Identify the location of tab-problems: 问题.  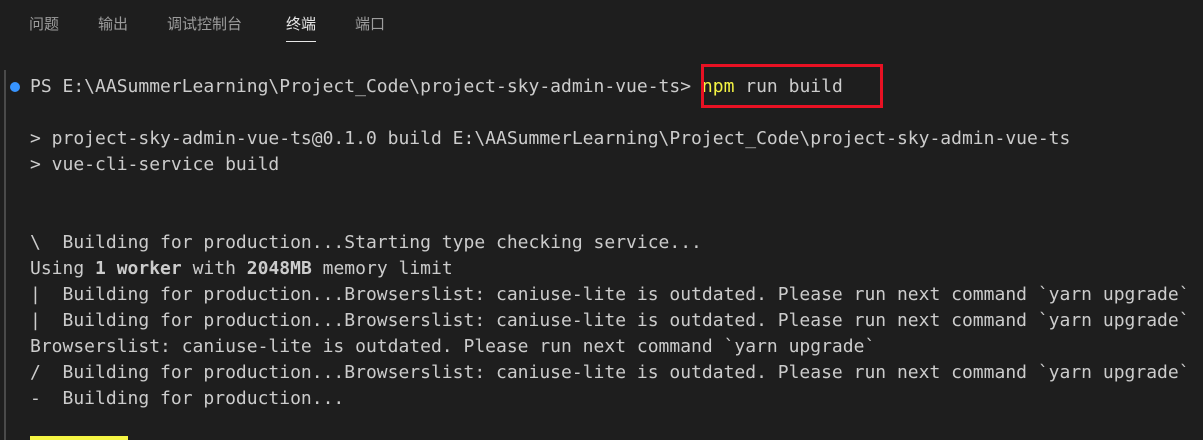
(44, 24).